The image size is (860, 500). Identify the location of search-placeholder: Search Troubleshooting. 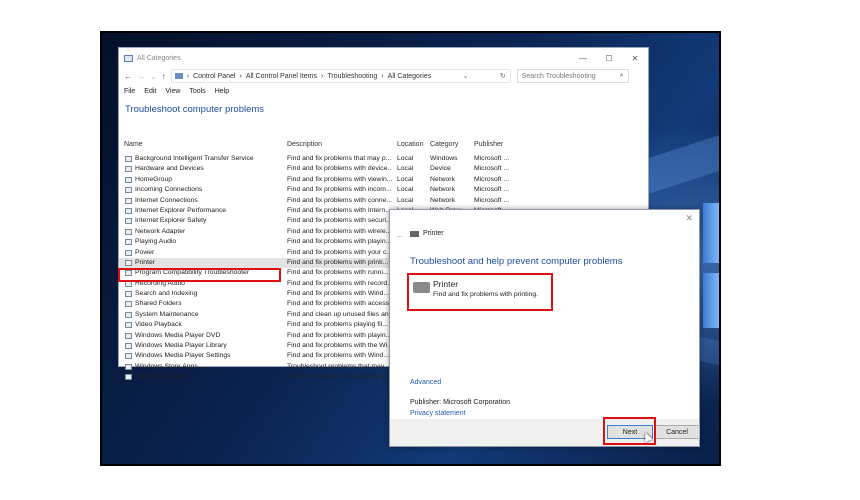
(558, 76).